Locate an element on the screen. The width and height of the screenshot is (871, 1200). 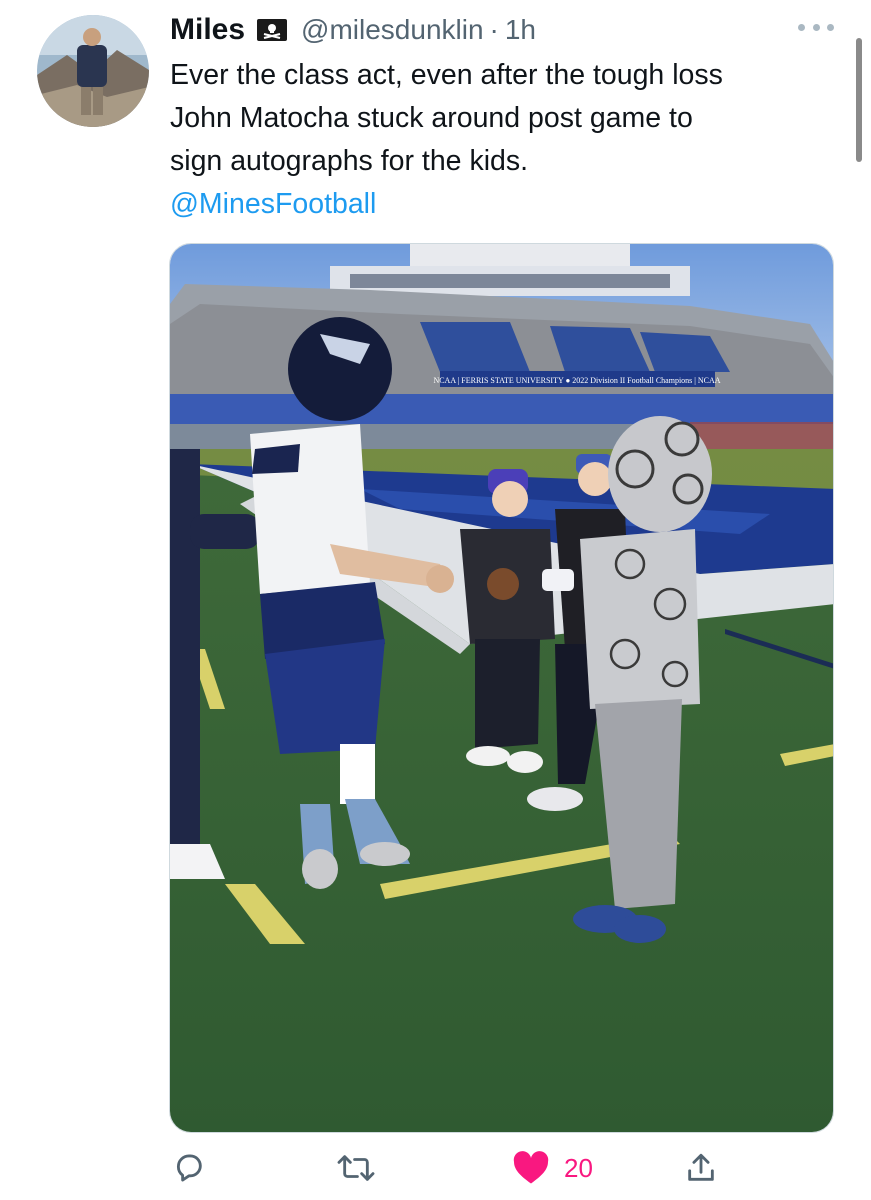
retweet-button is located at coordinates (356, 1168).